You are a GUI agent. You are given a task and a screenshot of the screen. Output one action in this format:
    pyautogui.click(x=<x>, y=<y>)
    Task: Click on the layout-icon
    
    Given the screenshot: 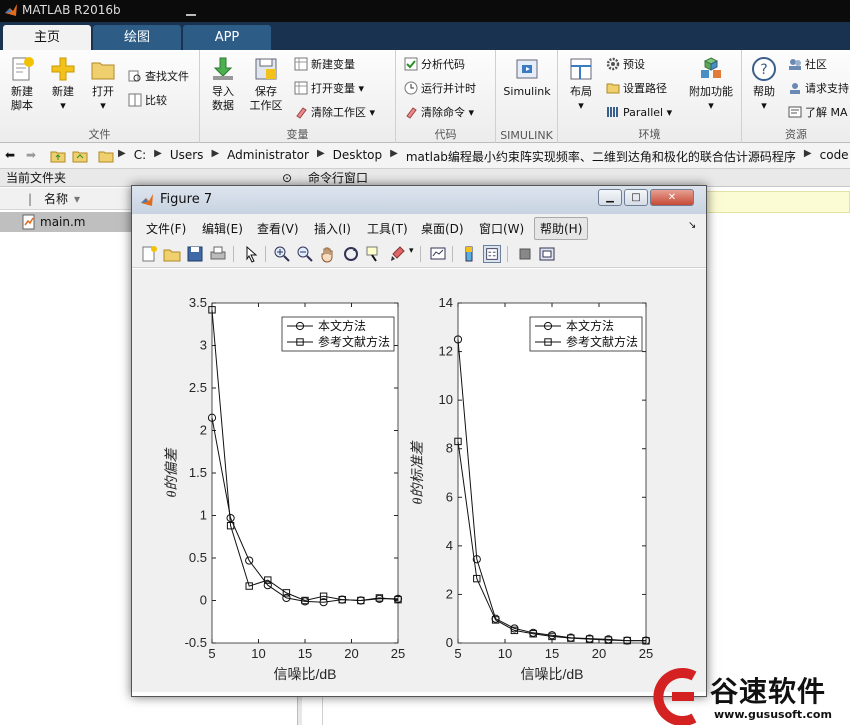 What is the action you would take?
    pyautogui.click(x=581, y=69)
    